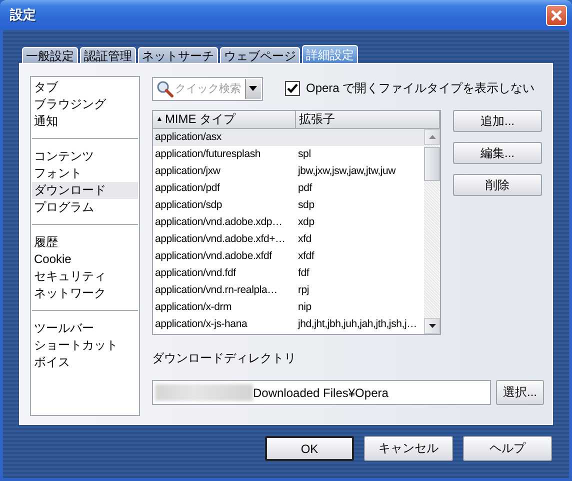  Describe the element at coordinates (371, 393) in the screenshot. I see `path-input: Downloaded Files¥Opera` at that location.